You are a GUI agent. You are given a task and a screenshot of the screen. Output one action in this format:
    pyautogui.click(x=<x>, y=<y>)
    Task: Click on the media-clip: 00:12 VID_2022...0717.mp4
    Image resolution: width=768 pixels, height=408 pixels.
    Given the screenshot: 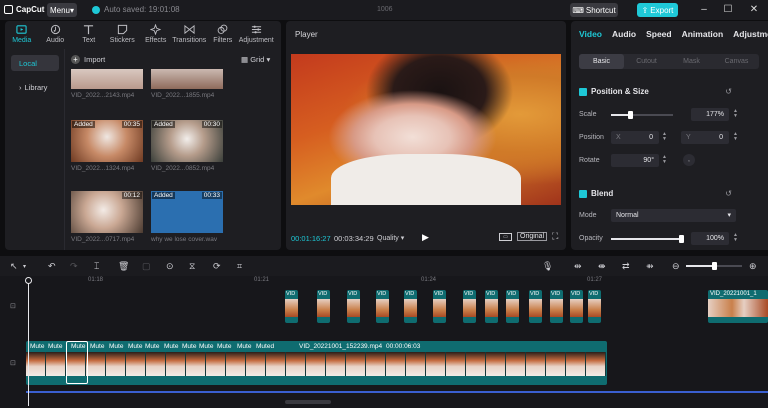 What is the action you would take?
    pyautogui.click(x=107, y=217)
    